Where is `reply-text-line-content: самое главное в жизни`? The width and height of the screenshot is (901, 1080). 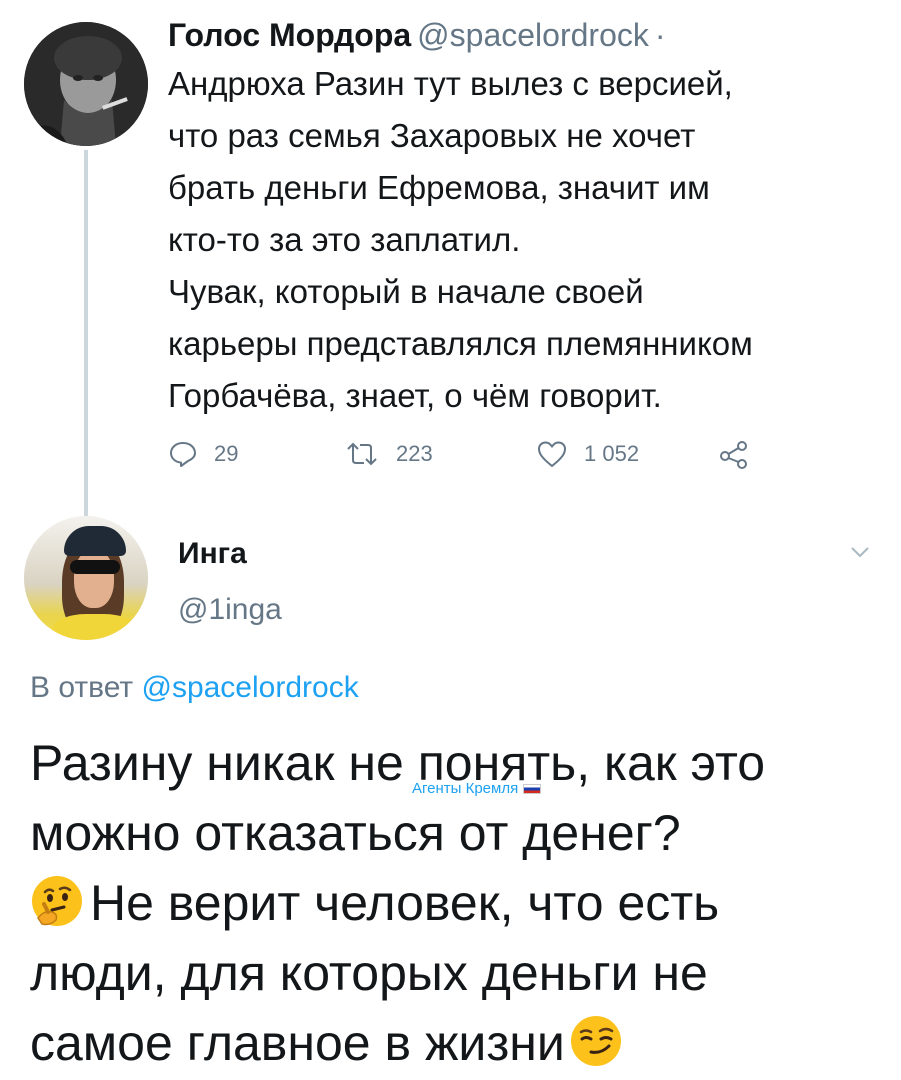
reply-text-line-content: самое главное в жизни is located at coordinates (297, 1043).